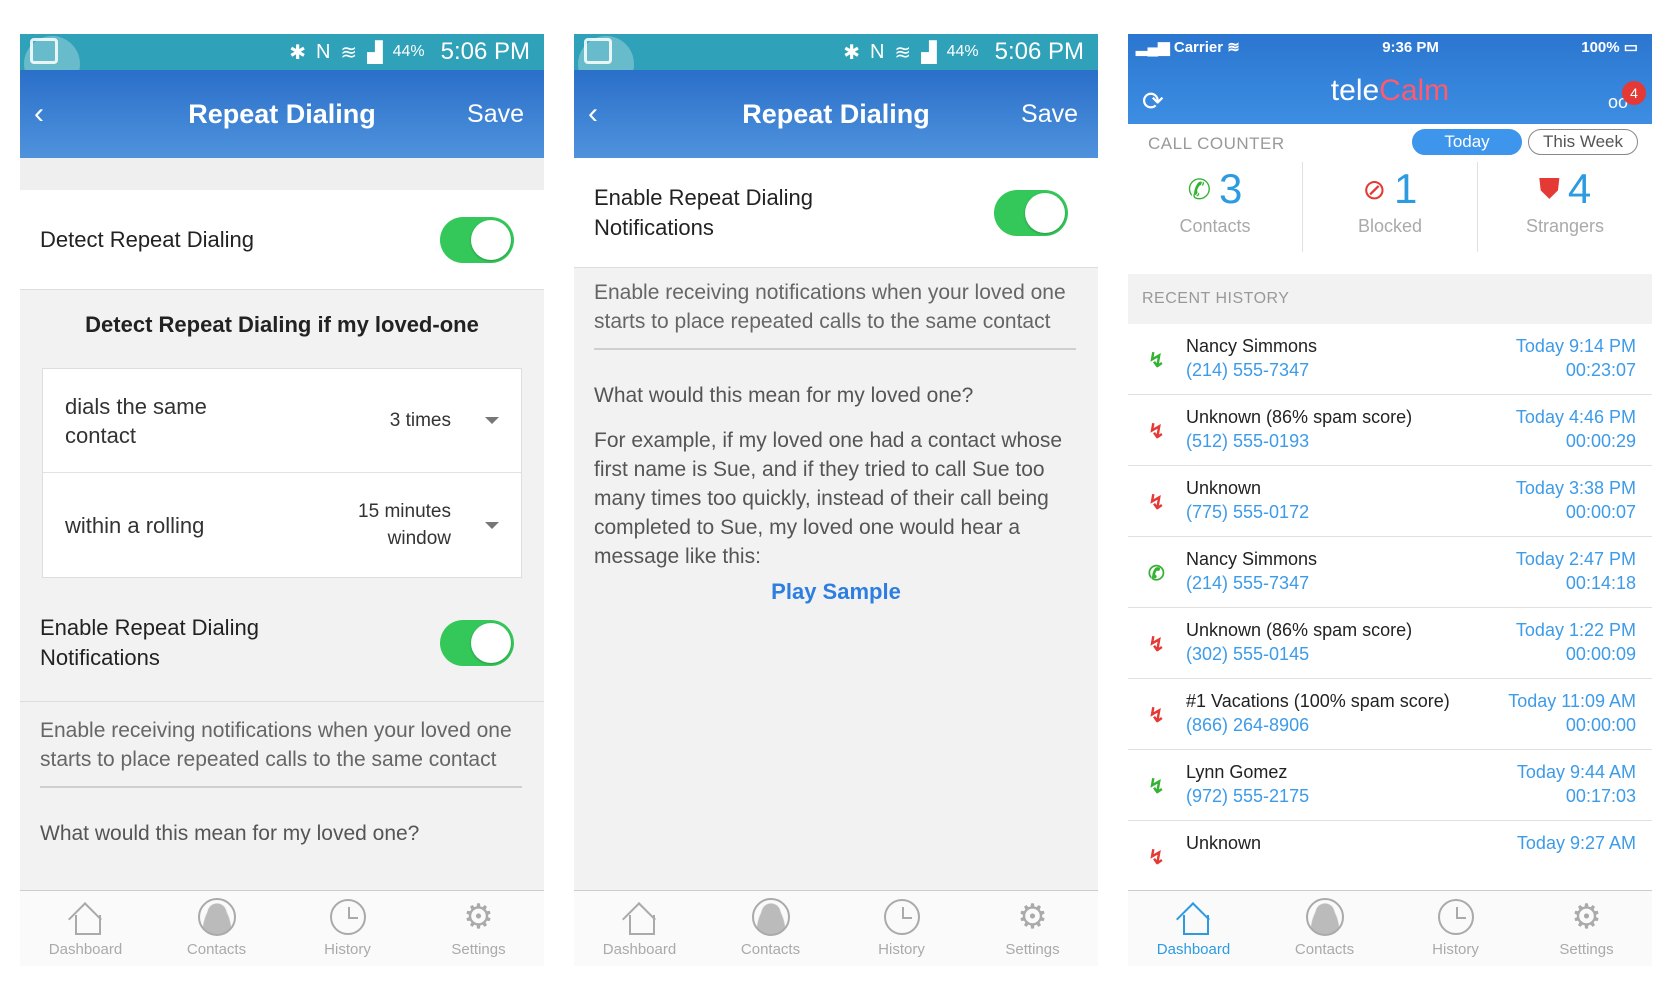  I want to click on recent-history-label: RECENT HISTORY, so click(1216, 298).